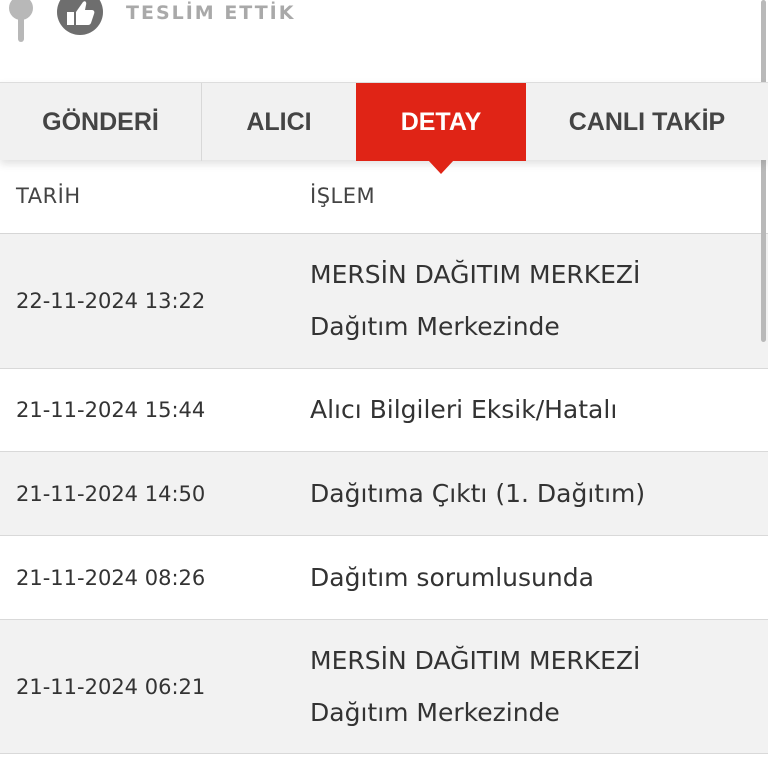 Image resolution: width=768 pixels, height=768 pixels. I want to click on tab-label: ALICI, so click(279, 121).